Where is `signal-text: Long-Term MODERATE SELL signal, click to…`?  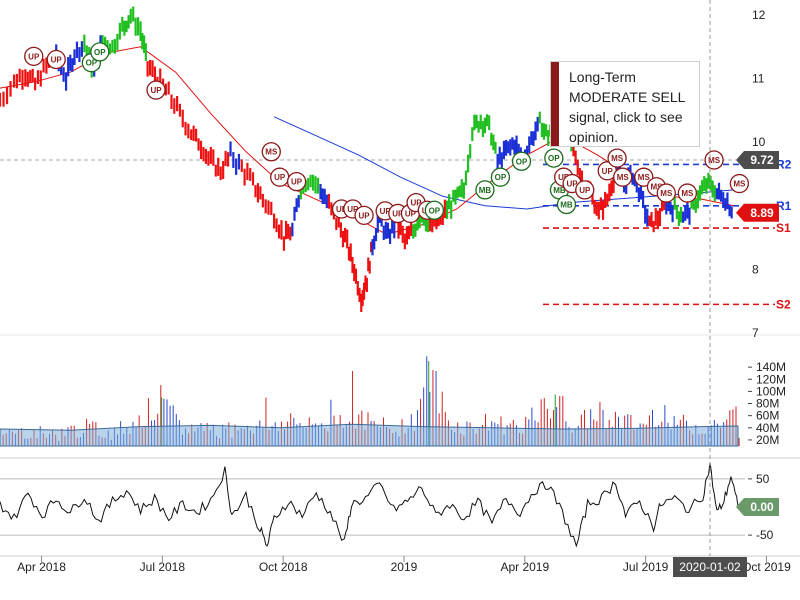
signal-text: Long-Term MODERATE SELL signal, click to… is located at coordinates (631, 107).